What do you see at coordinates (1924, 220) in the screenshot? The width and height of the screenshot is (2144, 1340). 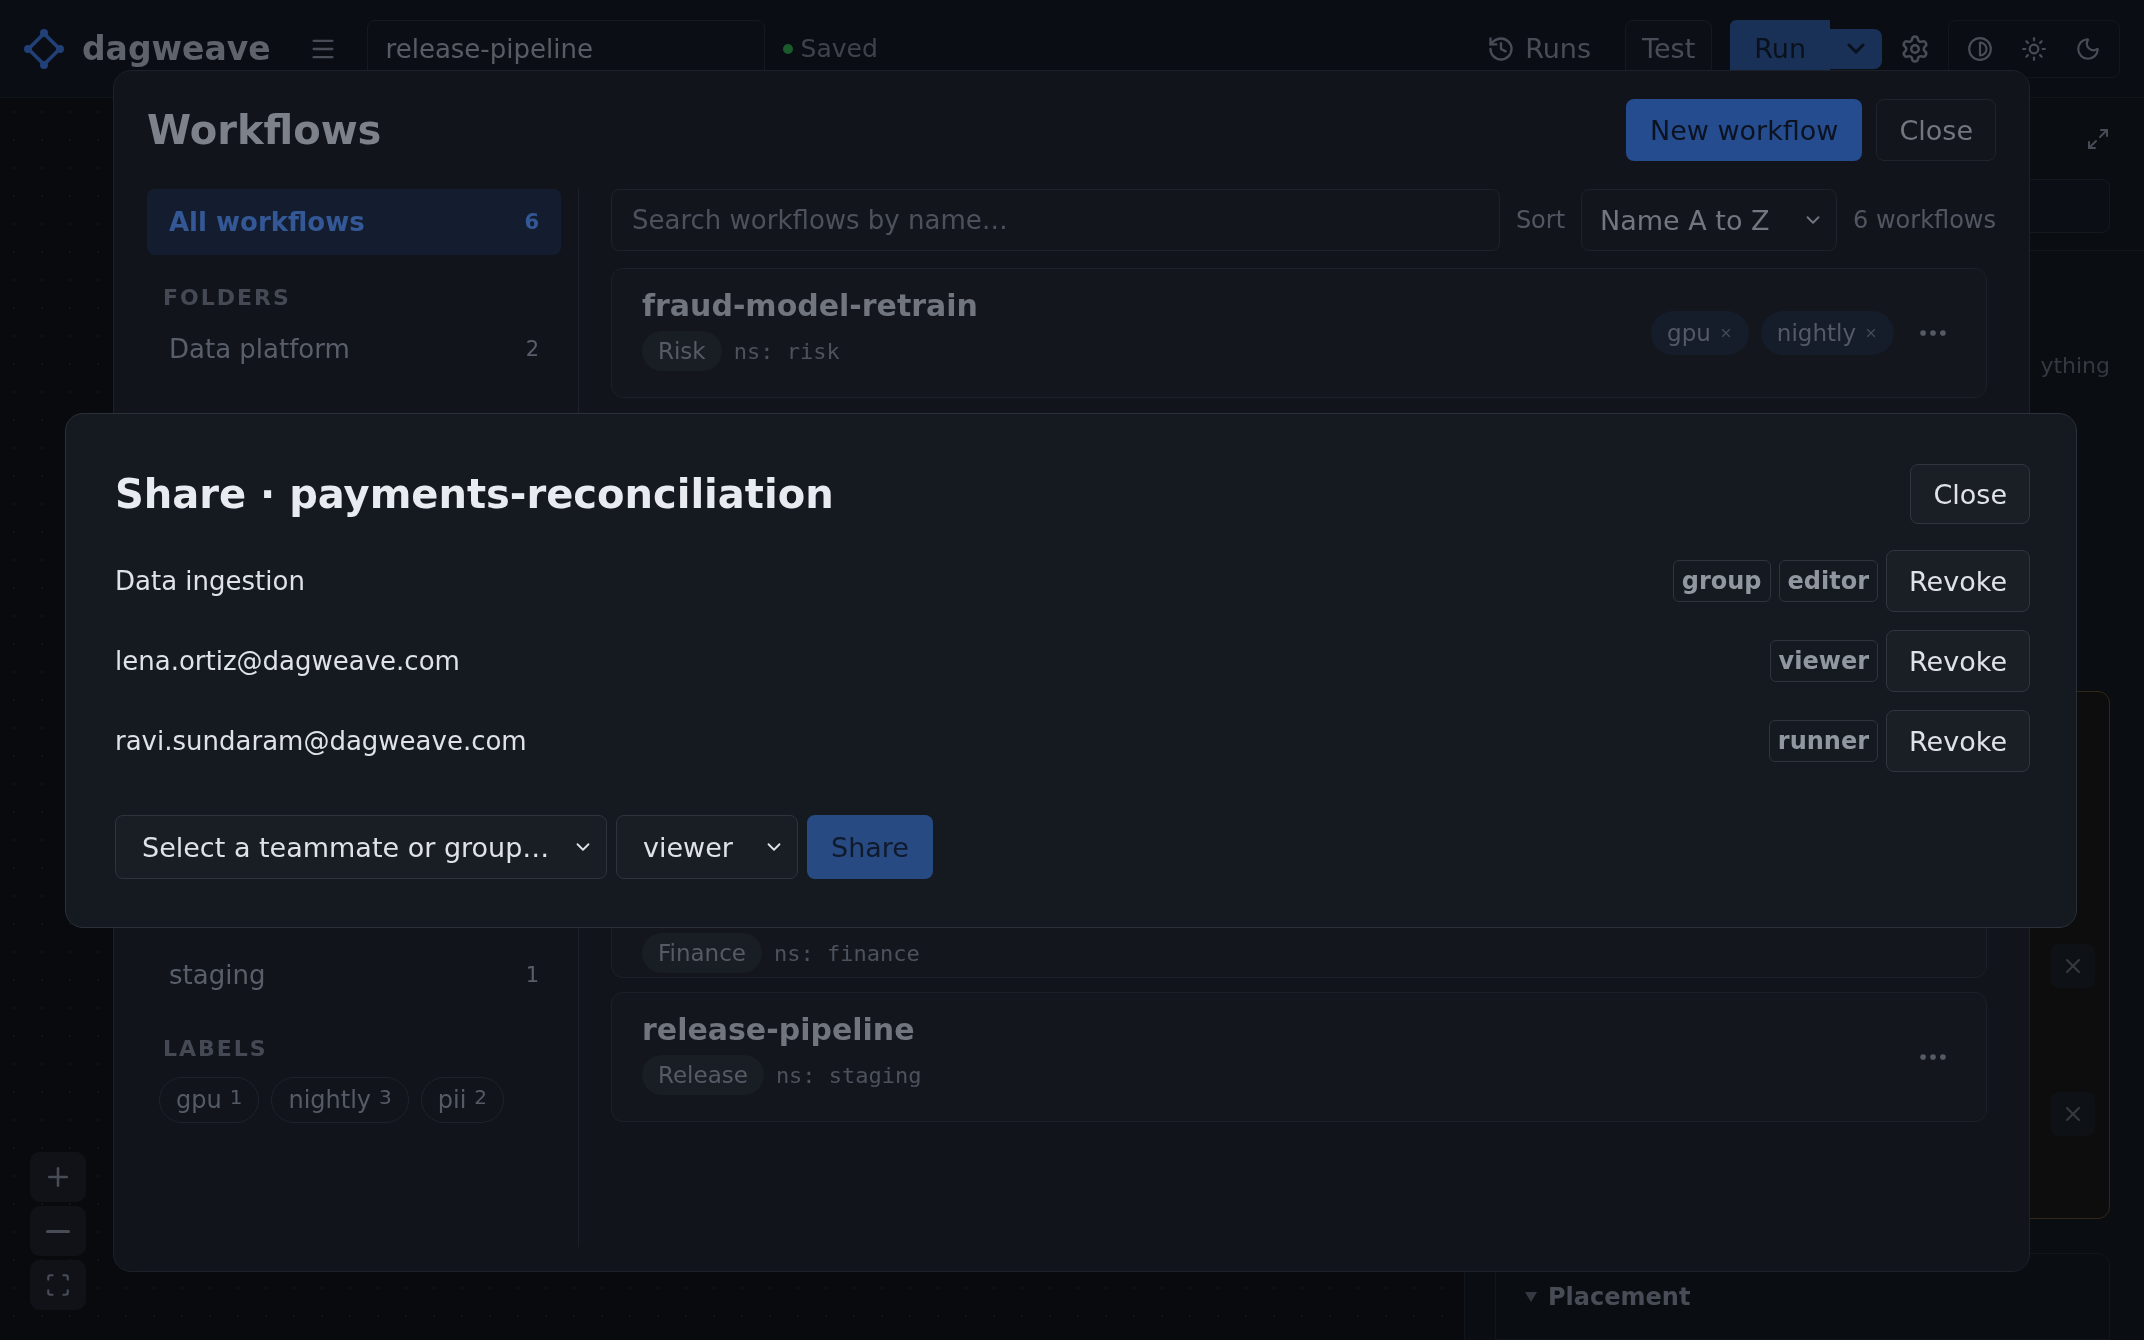 I see `workflow-count: 6 workflows` at bounding box center [1924, 220].